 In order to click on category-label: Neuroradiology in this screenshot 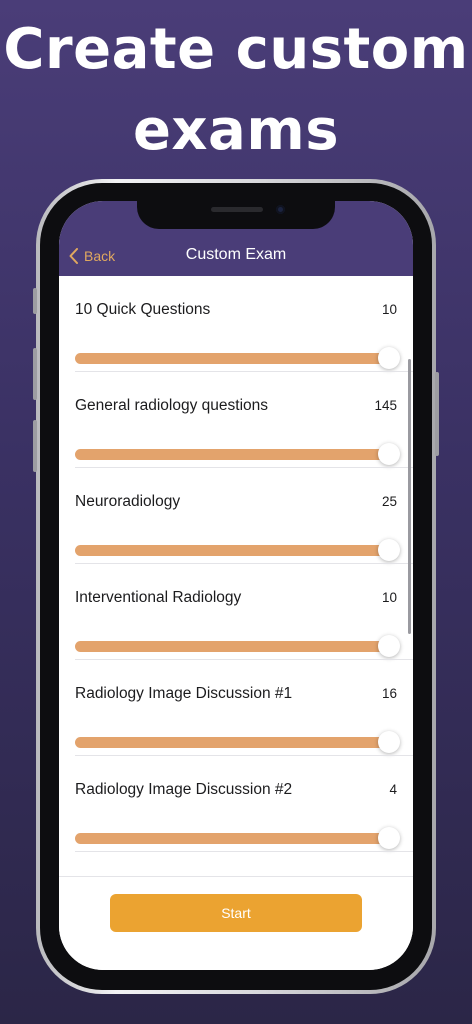, I will do `click(128, 501)`.